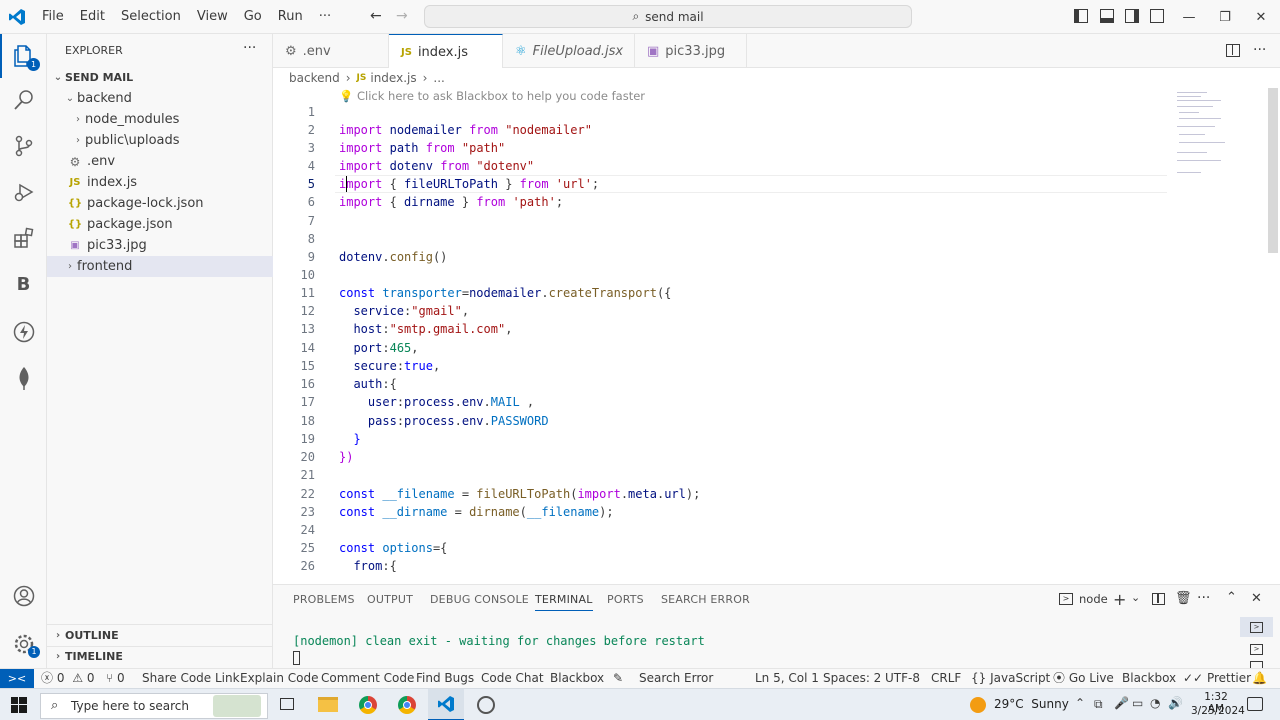 This screenshot has height=720, width=1280. Describe the element at coordinates (367, 678) in the screenshot. I see `comment-code: Comment Code` at that location.